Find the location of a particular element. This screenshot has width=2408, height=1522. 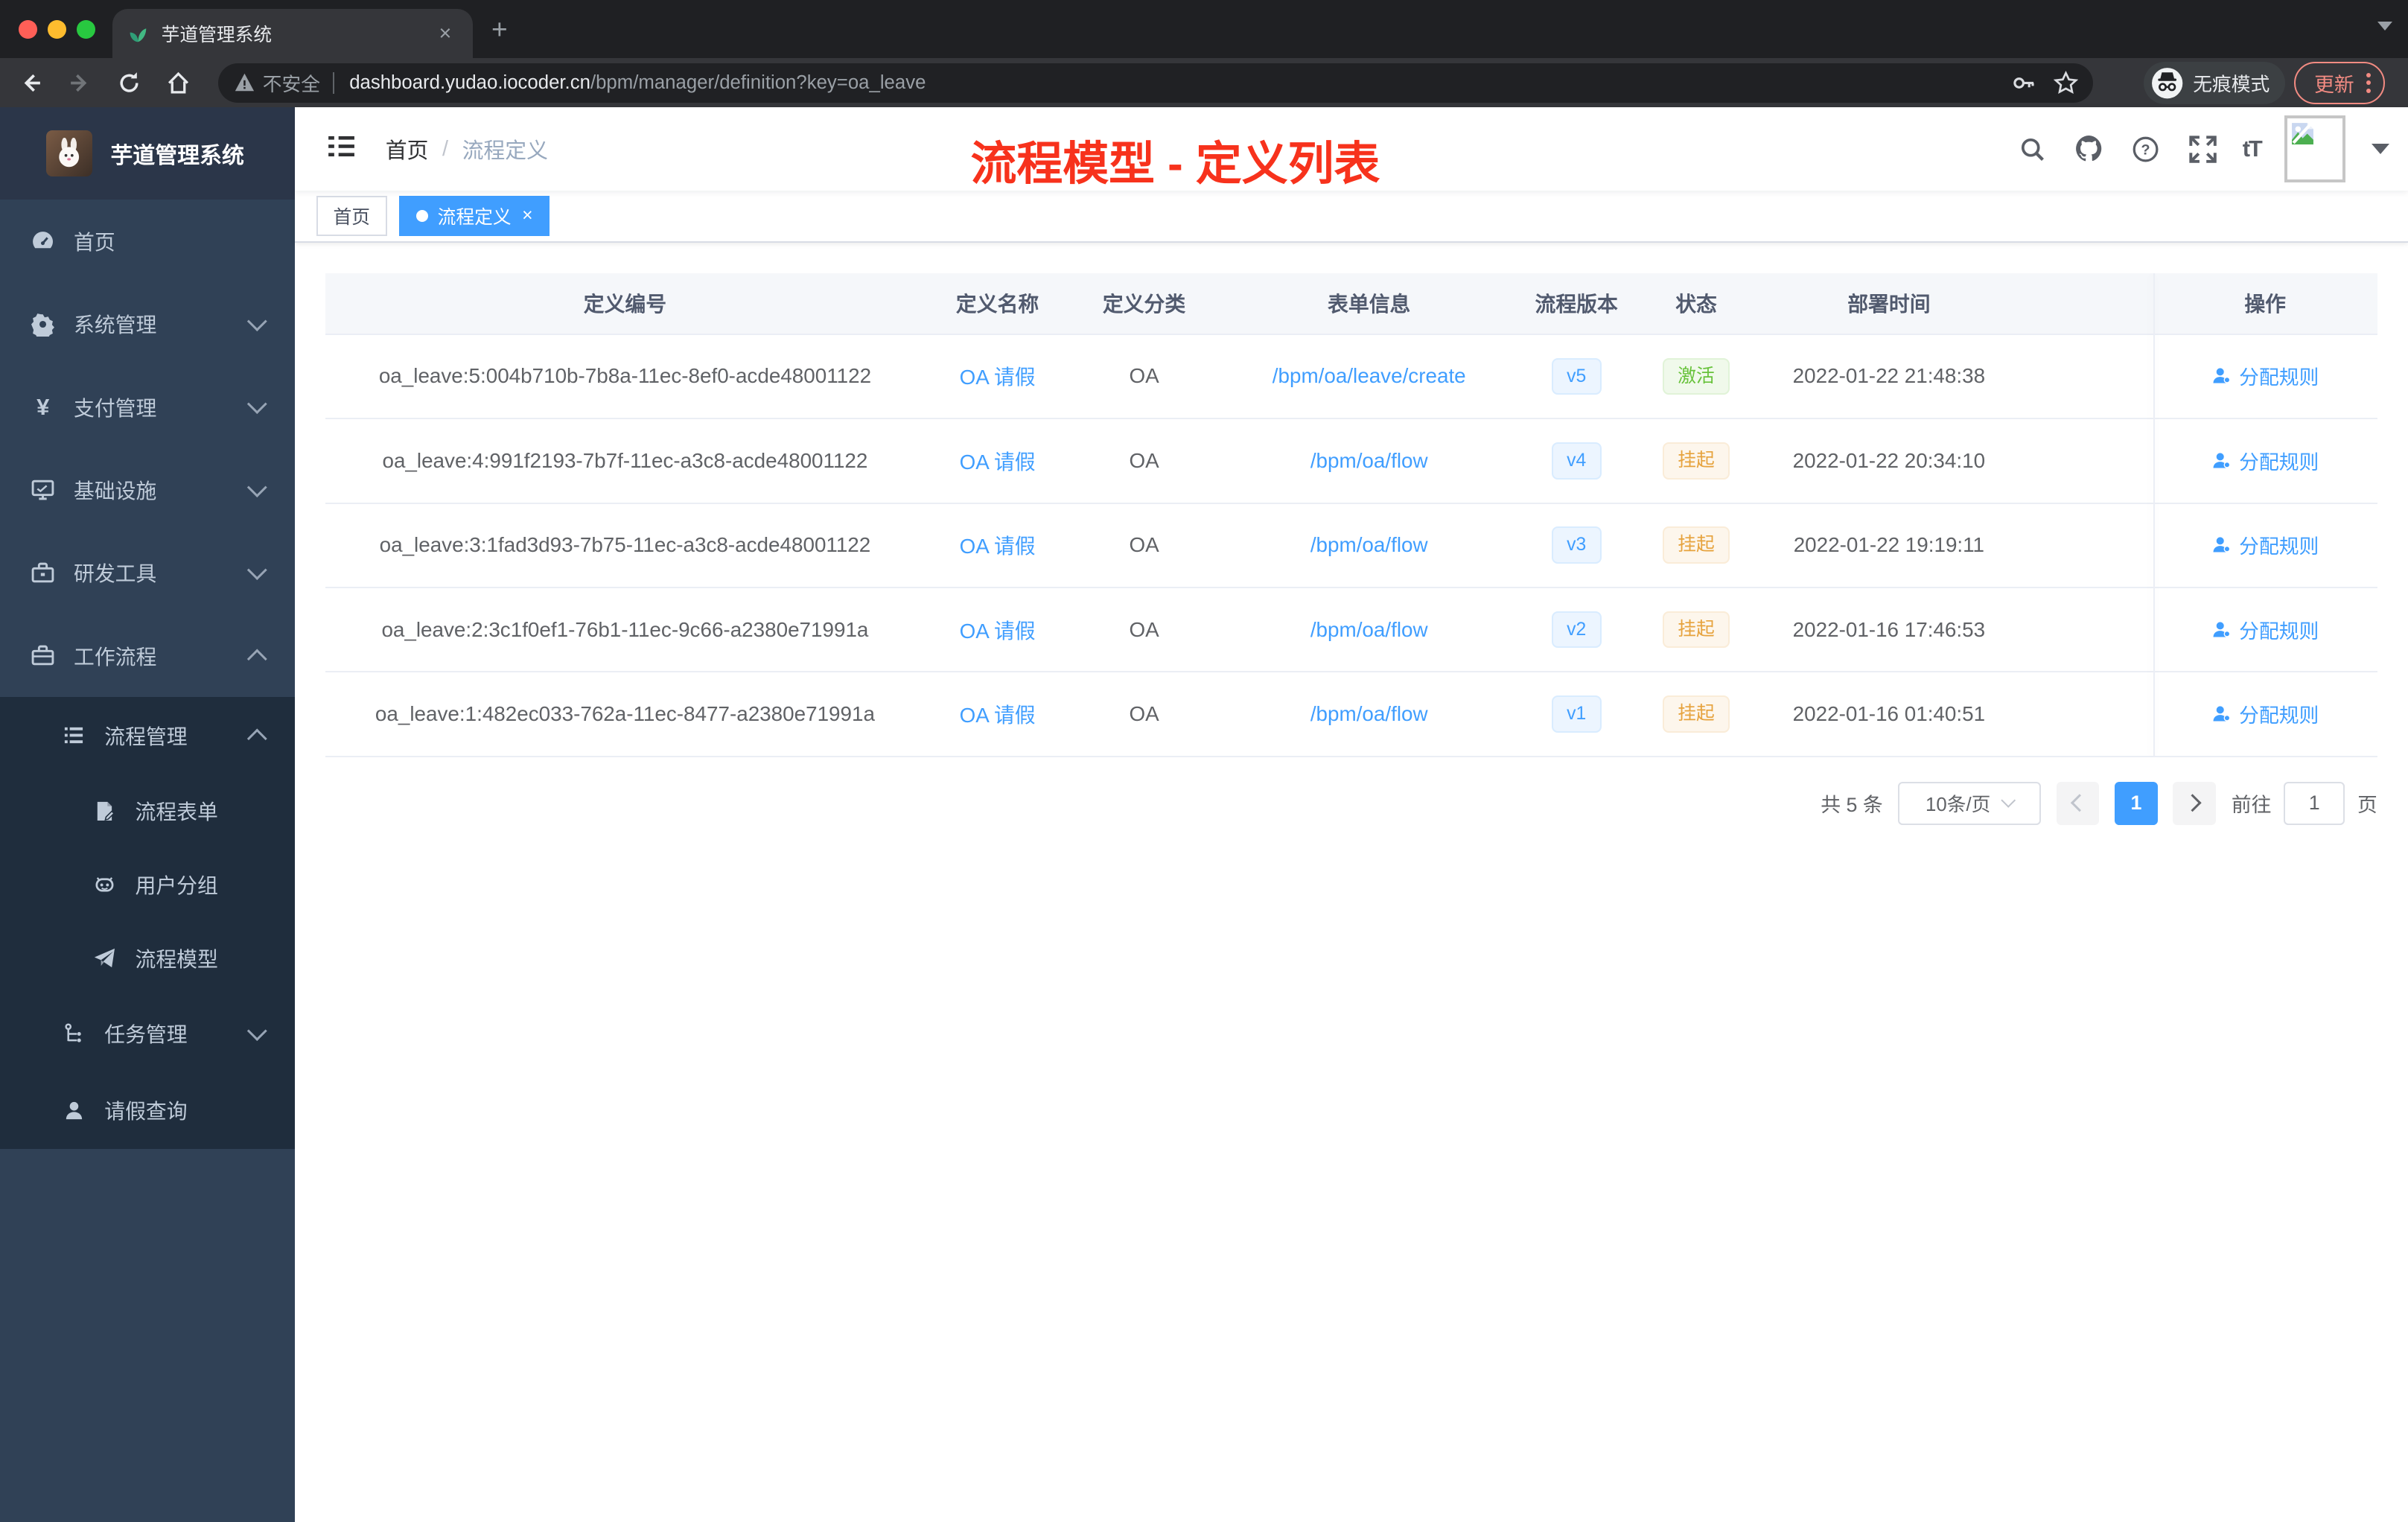

goto-page-input is located at coordinates (2314, 803).